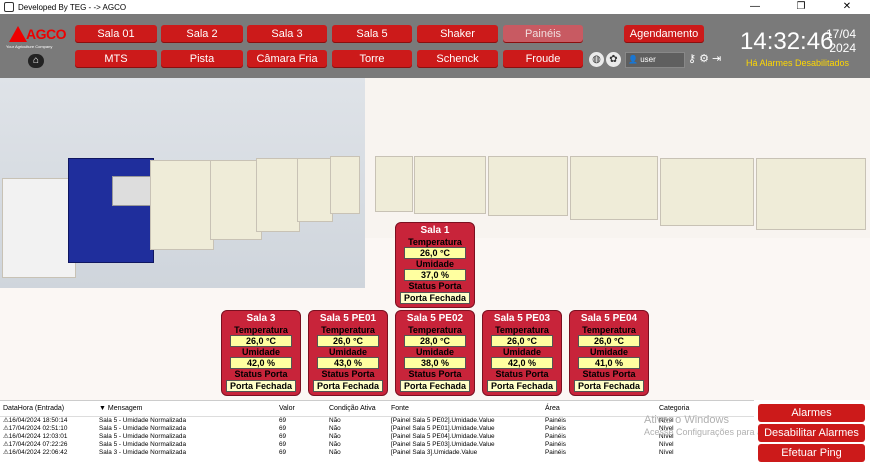  I want to click on desabilitar-alarmes-button: Desabilitar Alarmes, so click(811, 433).